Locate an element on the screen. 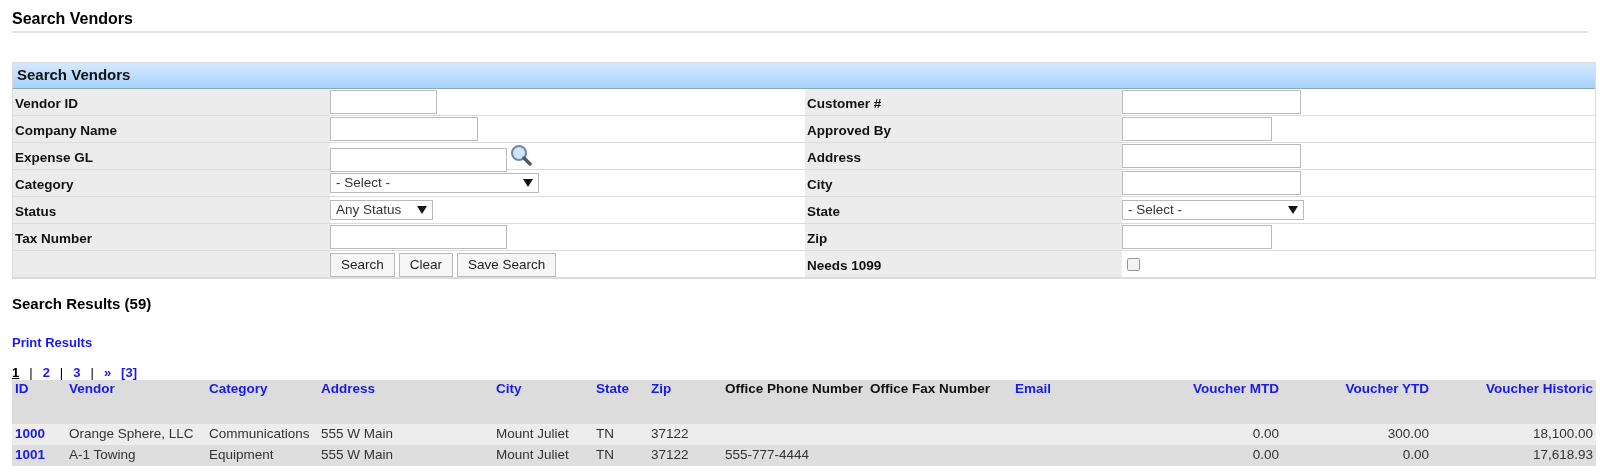 This screenshot has width=1600, height=474. field-label: Status is located at coordinates (36, 211).